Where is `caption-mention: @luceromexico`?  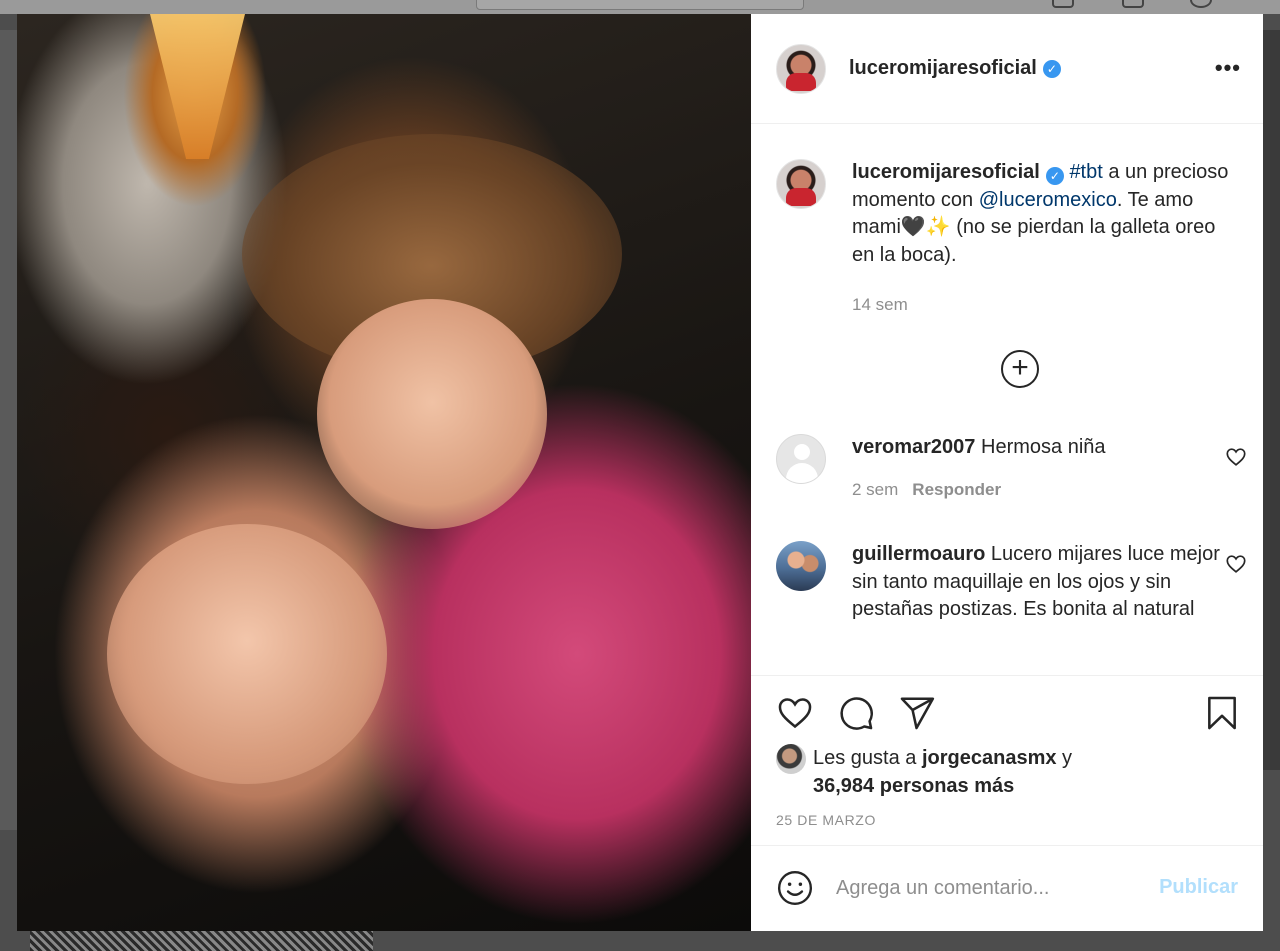 caption-mention: @luceromexico is located at coordinates (1048, 200).